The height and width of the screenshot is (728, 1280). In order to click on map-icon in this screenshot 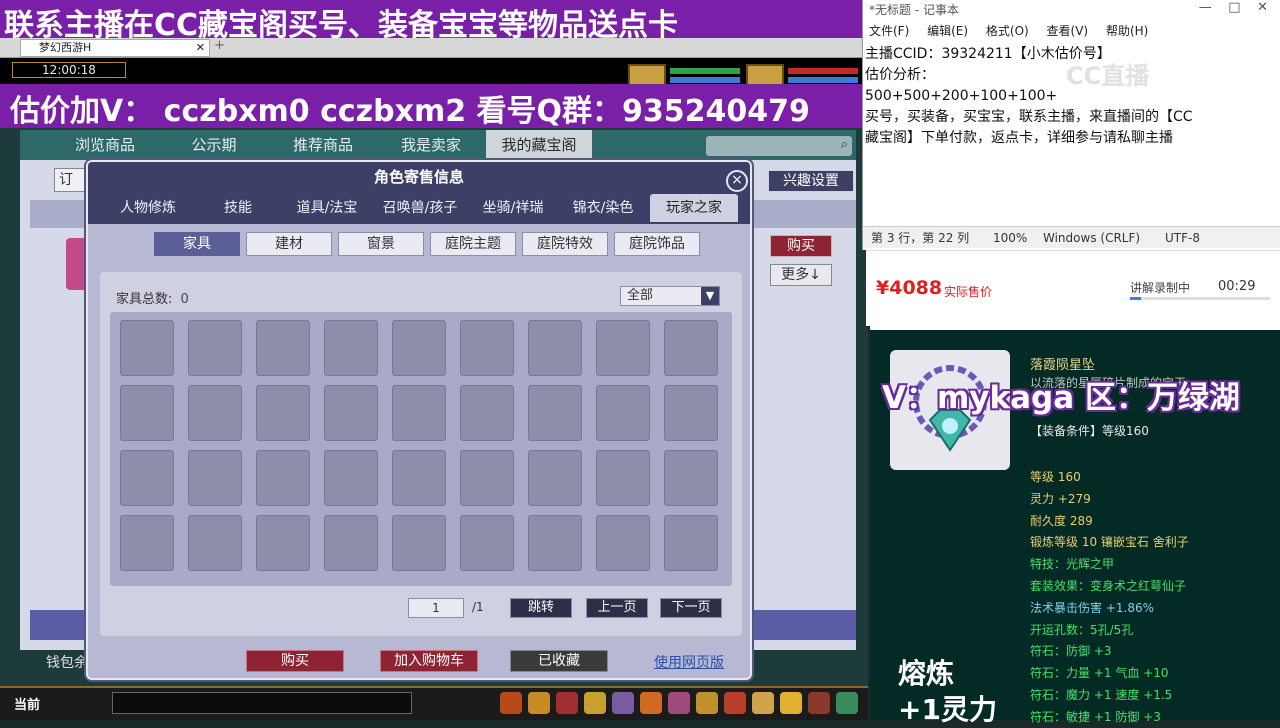, I will do `click(847, 703)`.